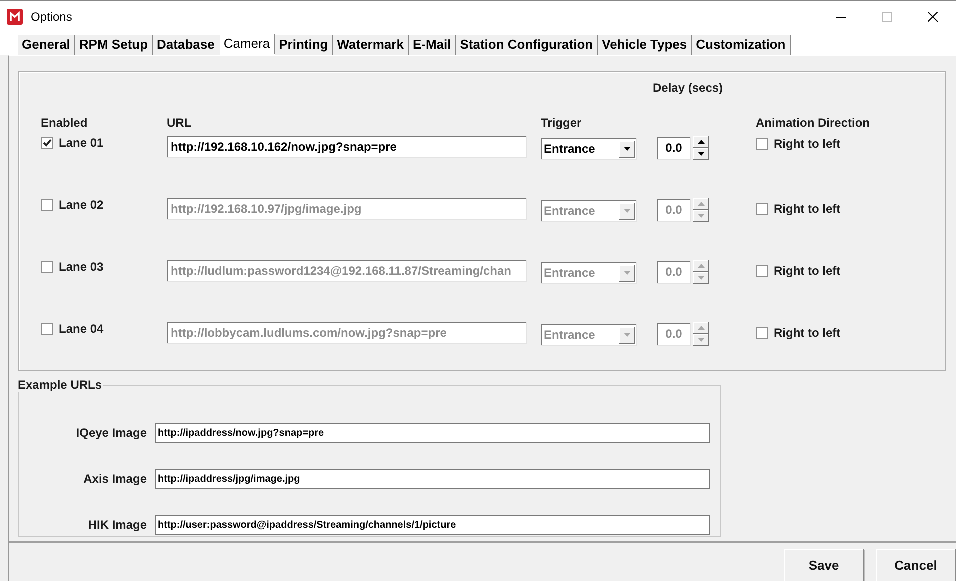 This screenshot has height=581, width=956. What do you see at coordinates (432, 45) in the screenshot?
I see `tab: E-Mail` at bounding box center [432, 45].